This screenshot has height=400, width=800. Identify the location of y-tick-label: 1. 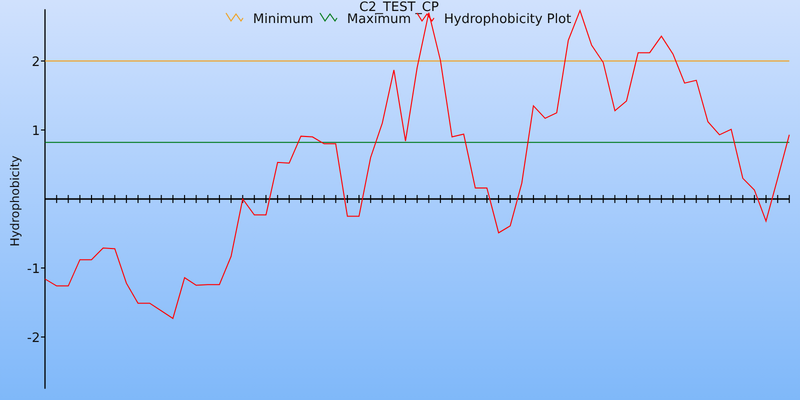
(36, 131).